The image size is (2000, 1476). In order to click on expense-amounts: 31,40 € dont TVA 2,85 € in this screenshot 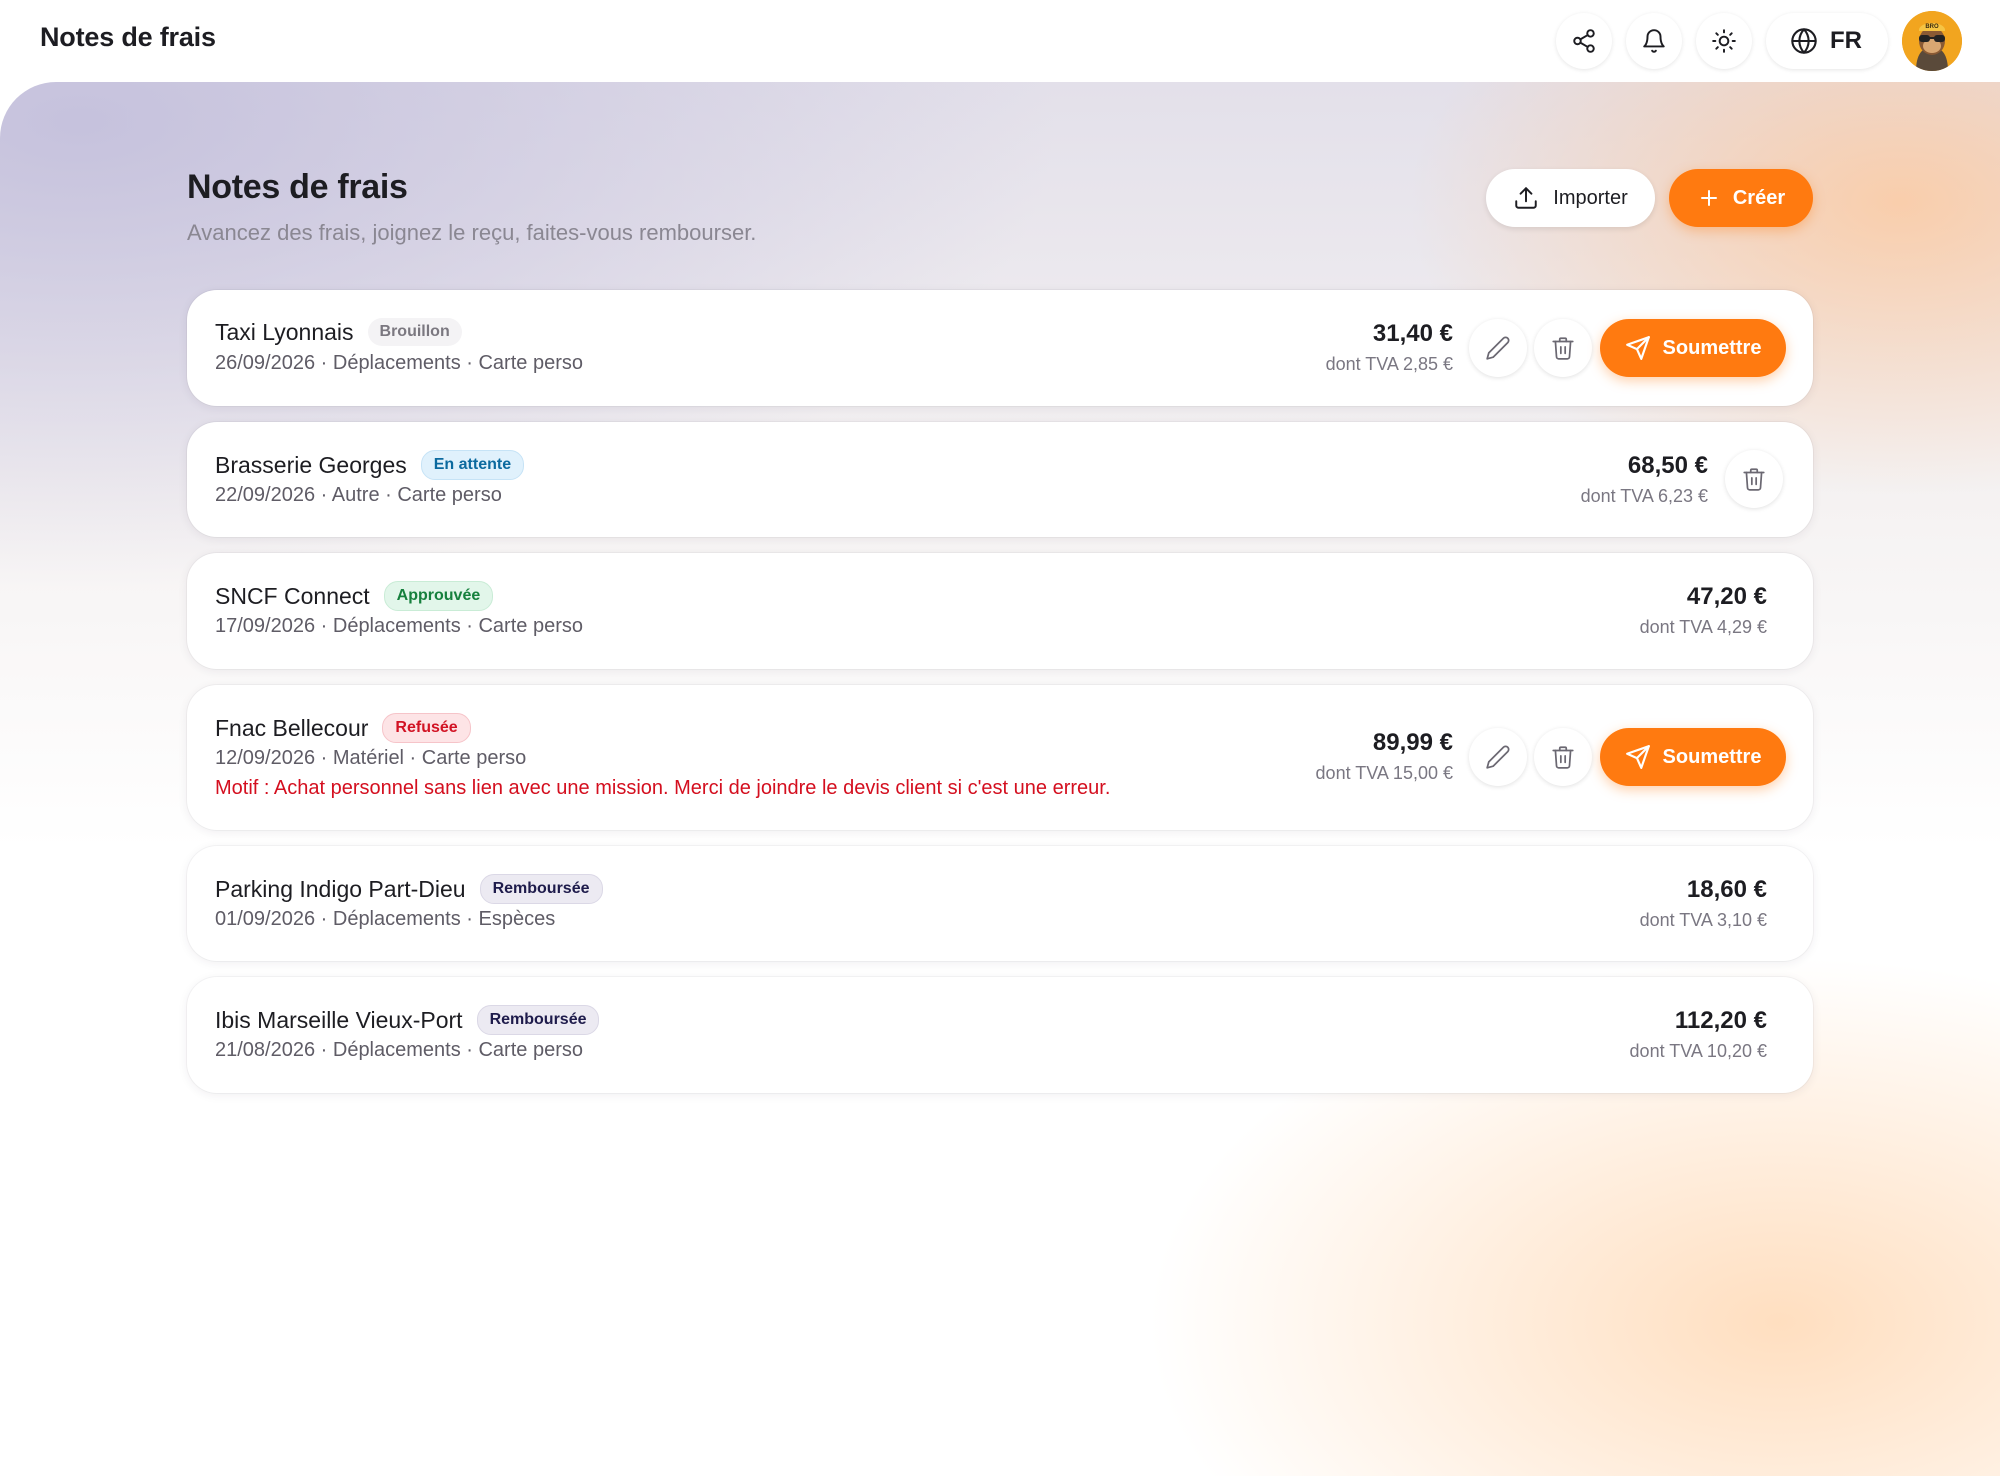, I will do `click(1389, 347)`.